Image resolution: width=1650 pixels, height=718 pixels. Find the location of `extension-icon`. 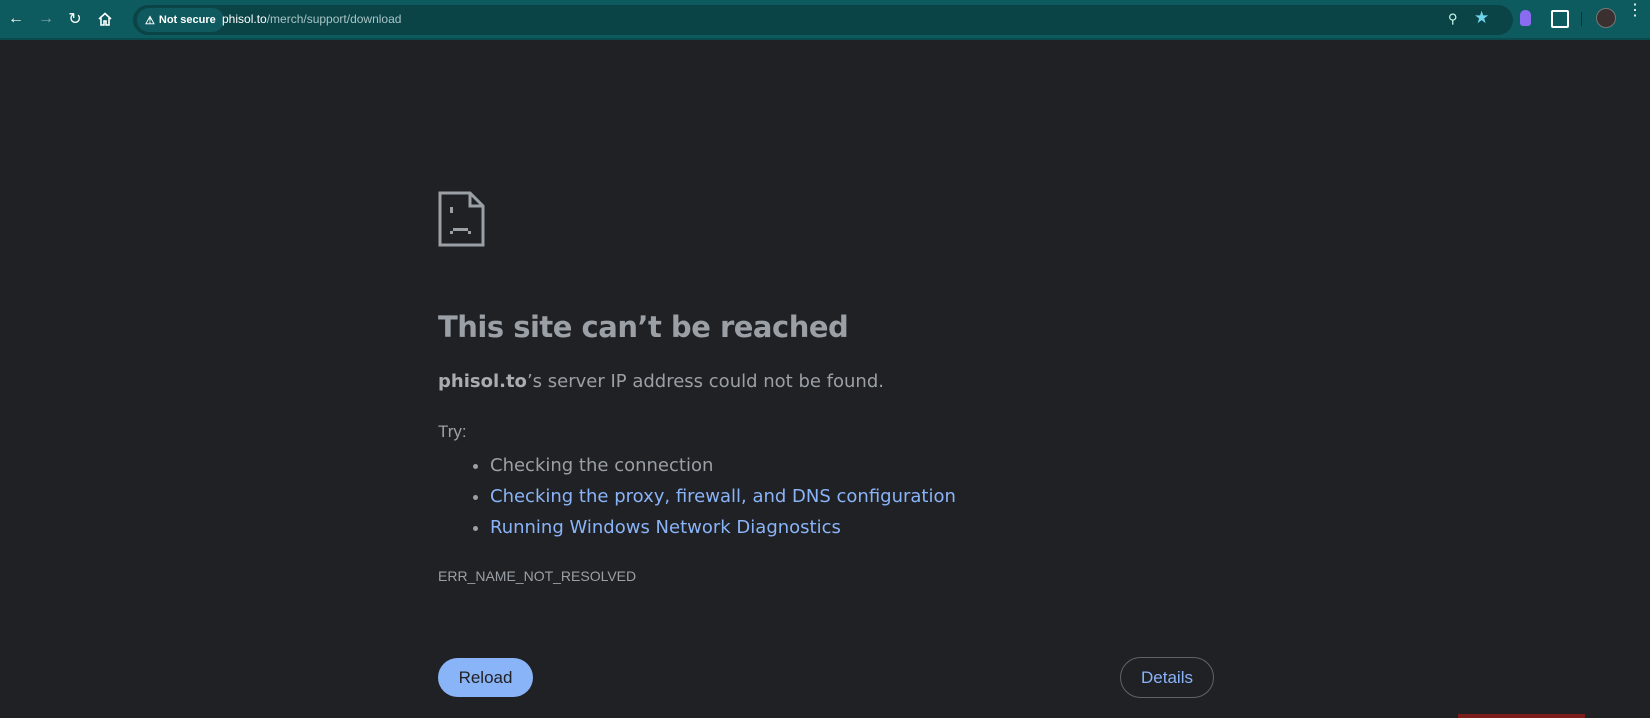

extension-icon is located at coordinates (1525, 18).